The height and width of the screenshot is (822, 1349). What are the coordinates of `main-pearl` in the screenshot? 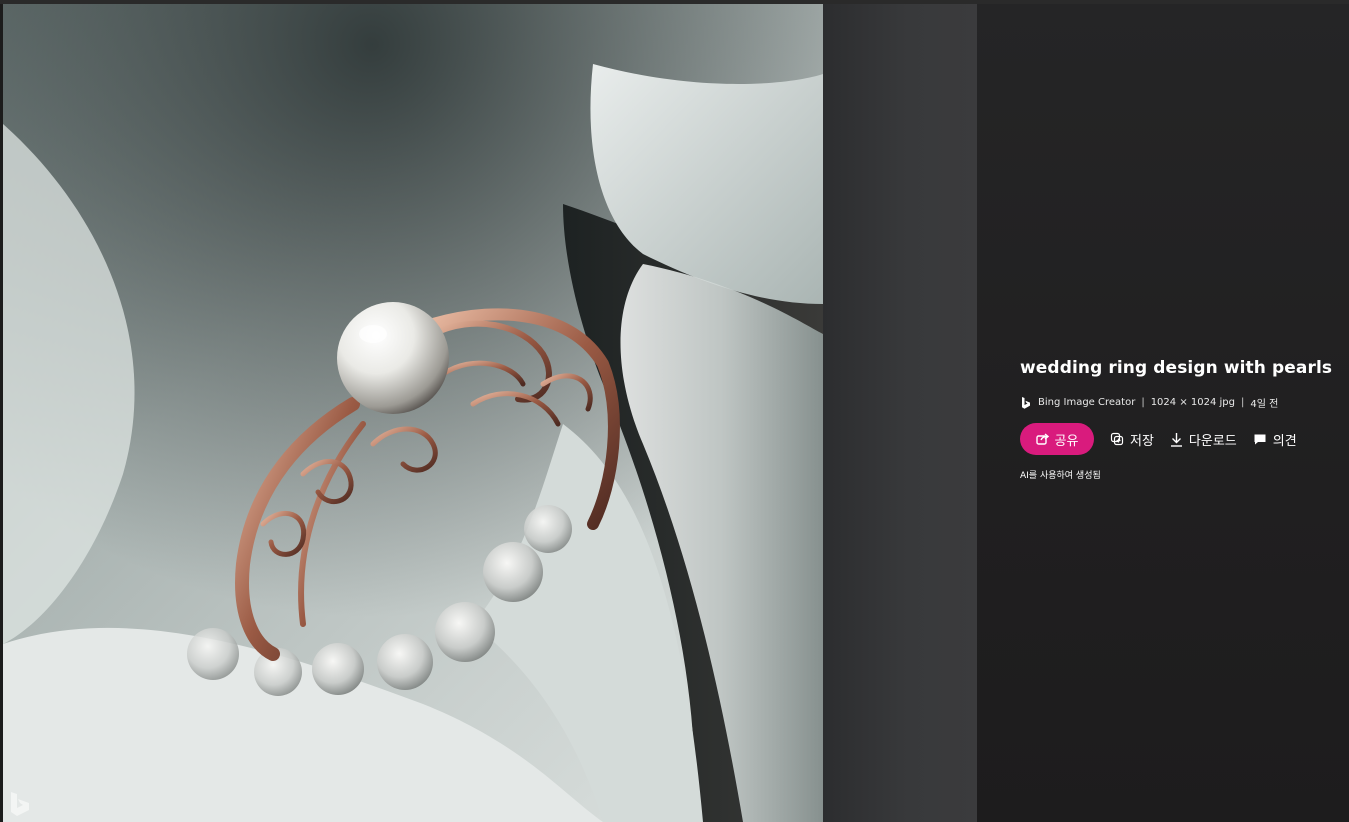 It's located at (393, 358).